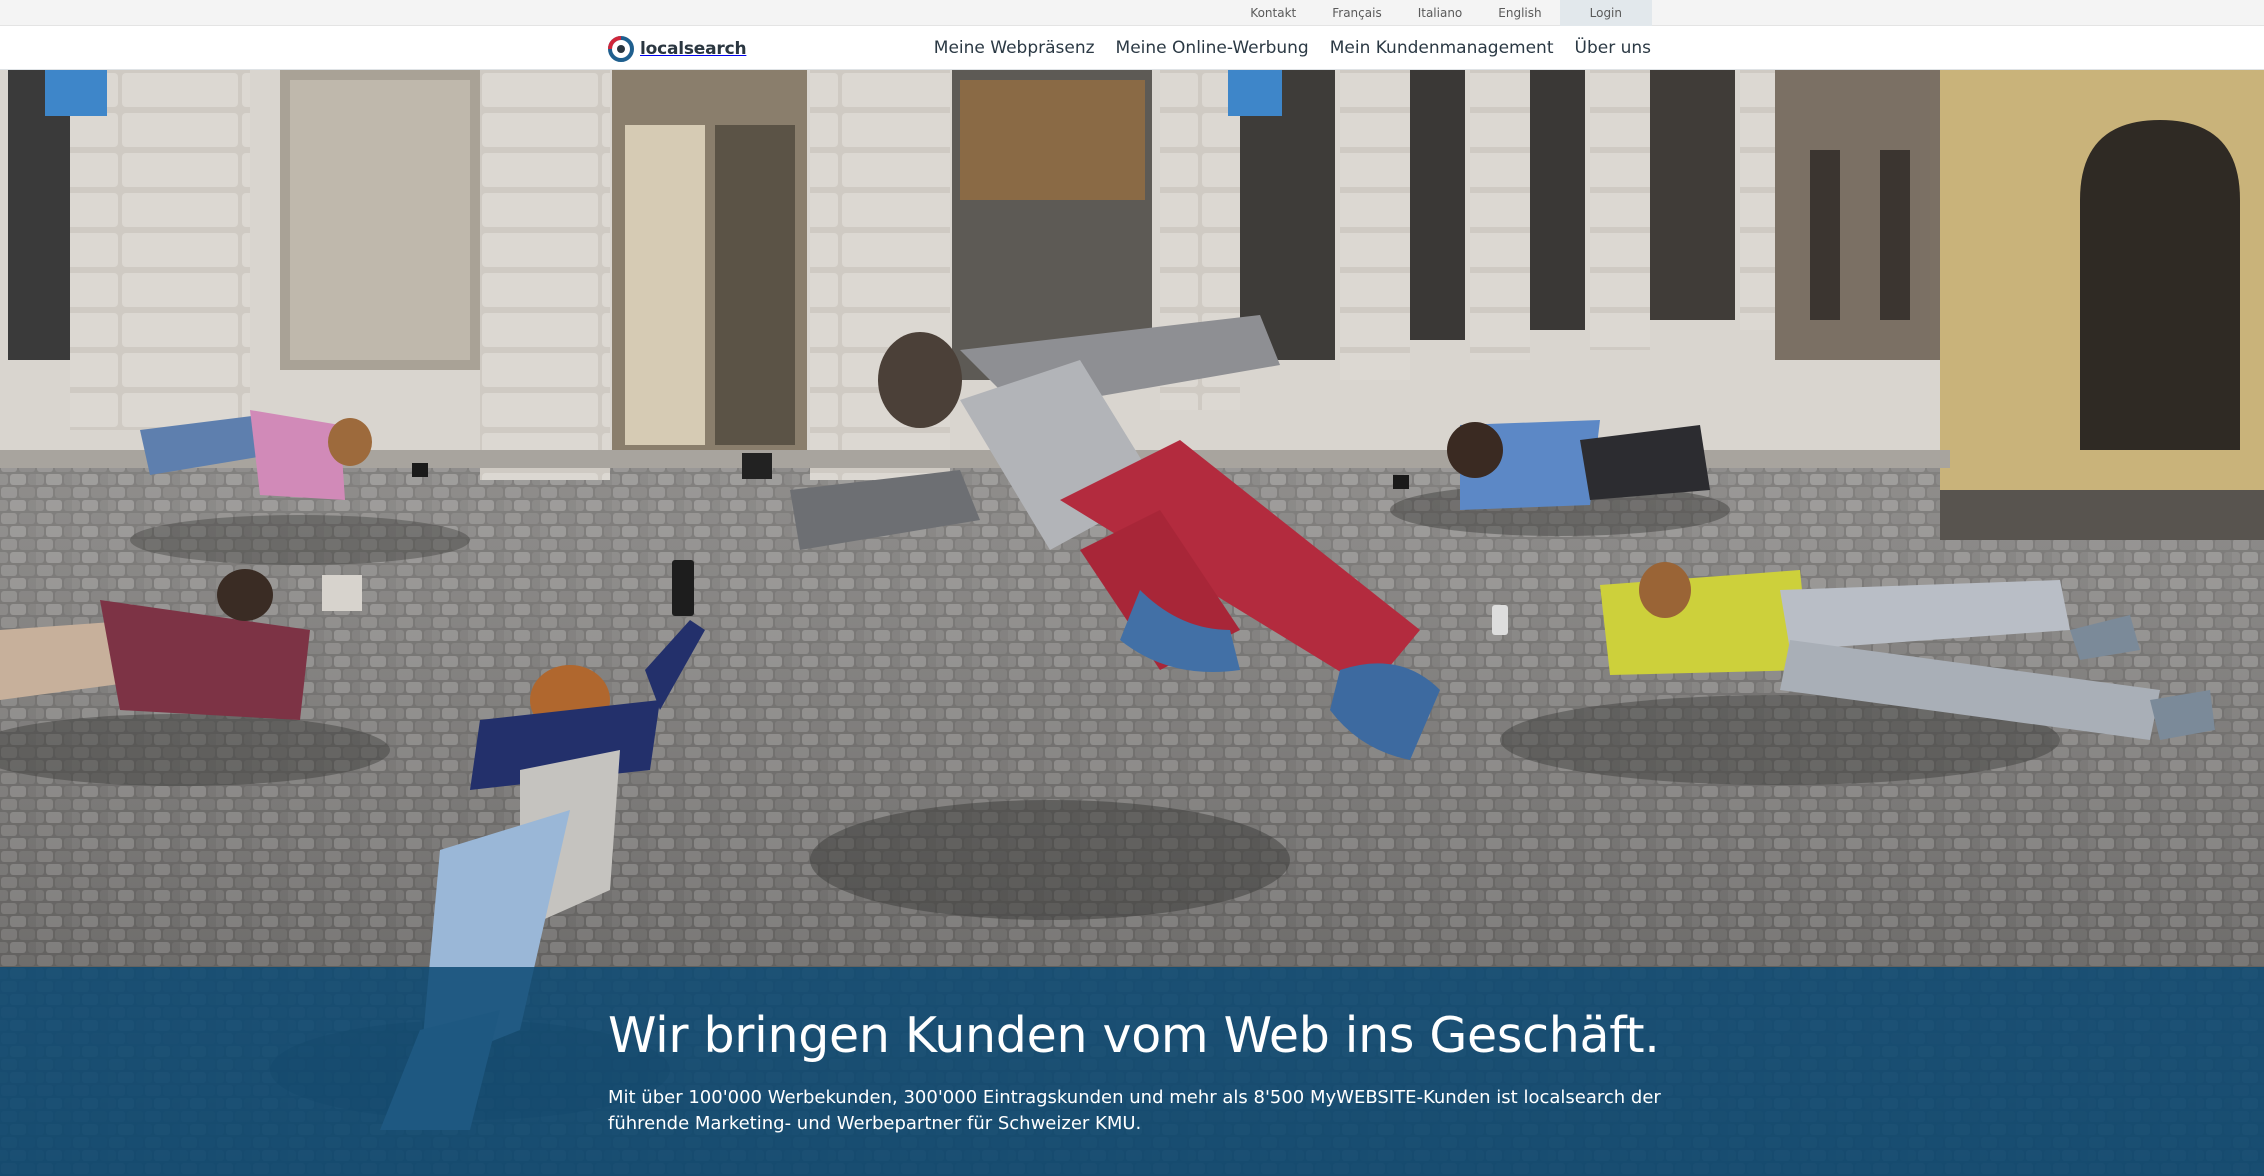  What do you see at coordinates (1442, 48) in the screenshot?
I see `nav-item-kundenmanagement: Mein Kundenmanagement` at bounding box center [1442, 48].